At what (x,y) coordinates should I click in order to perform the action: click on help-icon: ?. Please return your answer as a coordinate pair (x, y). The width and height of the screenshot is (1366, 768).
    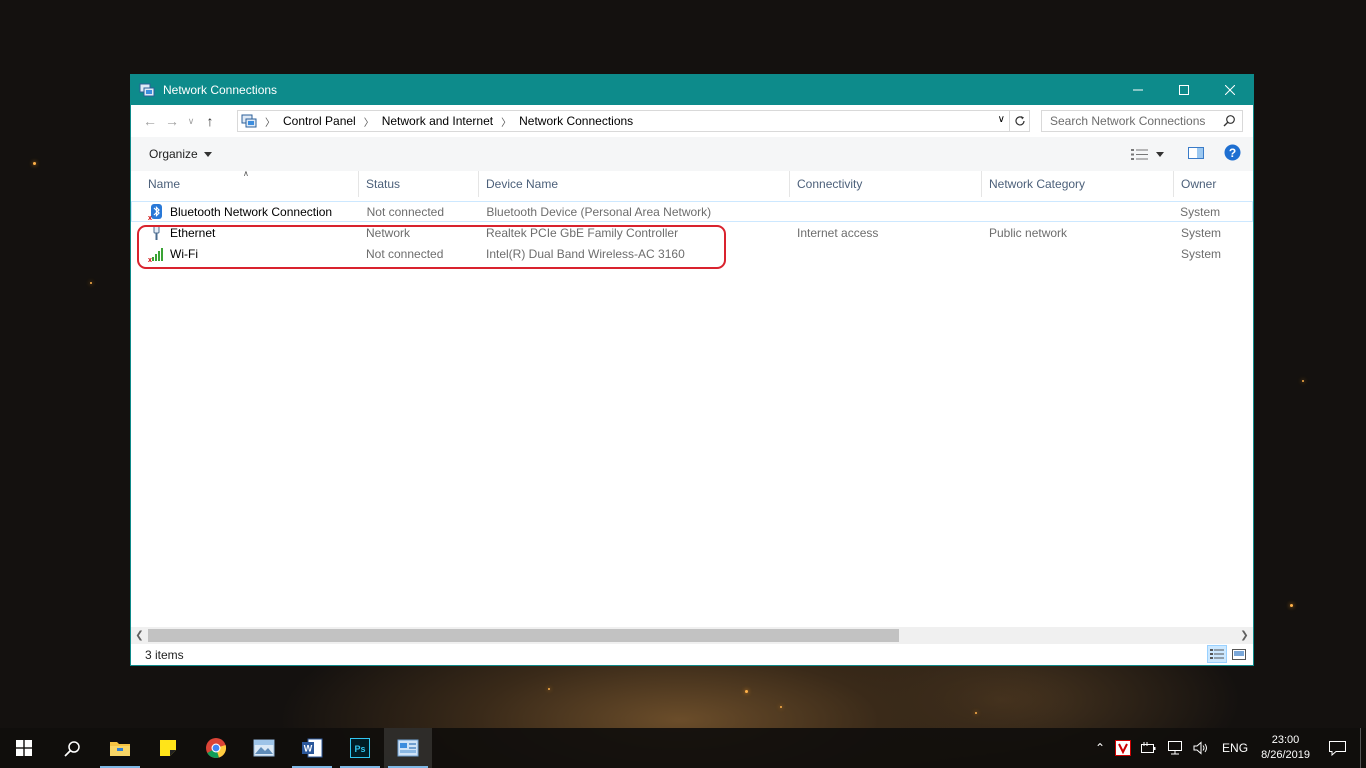
    Looking at the image, I should click on (1232, 152).